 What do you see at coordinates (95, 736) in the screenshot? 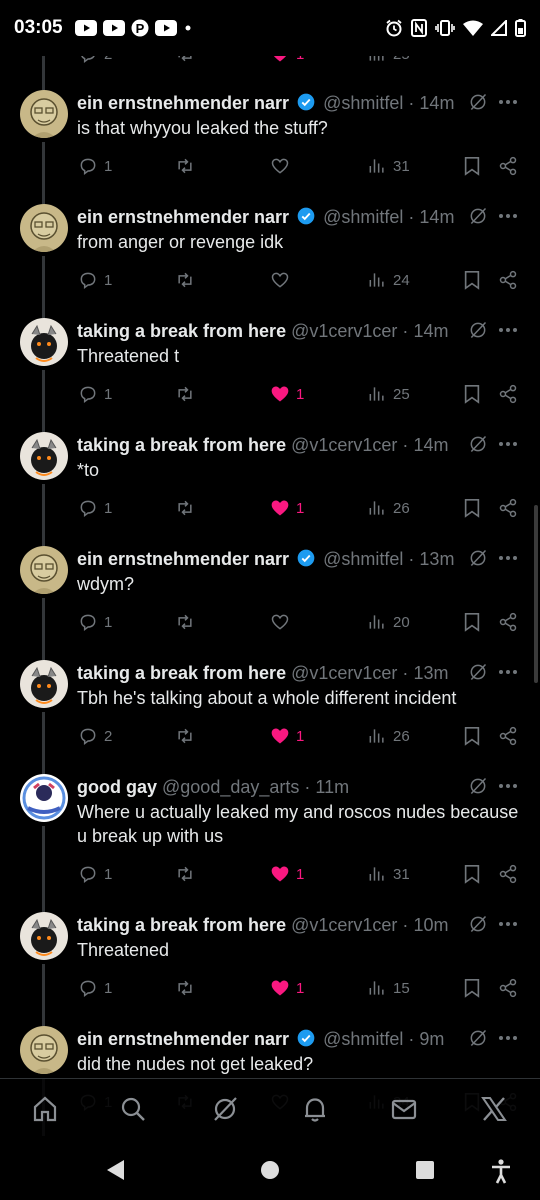
I see `reply-button: 2` at bounding box center [95, 736].